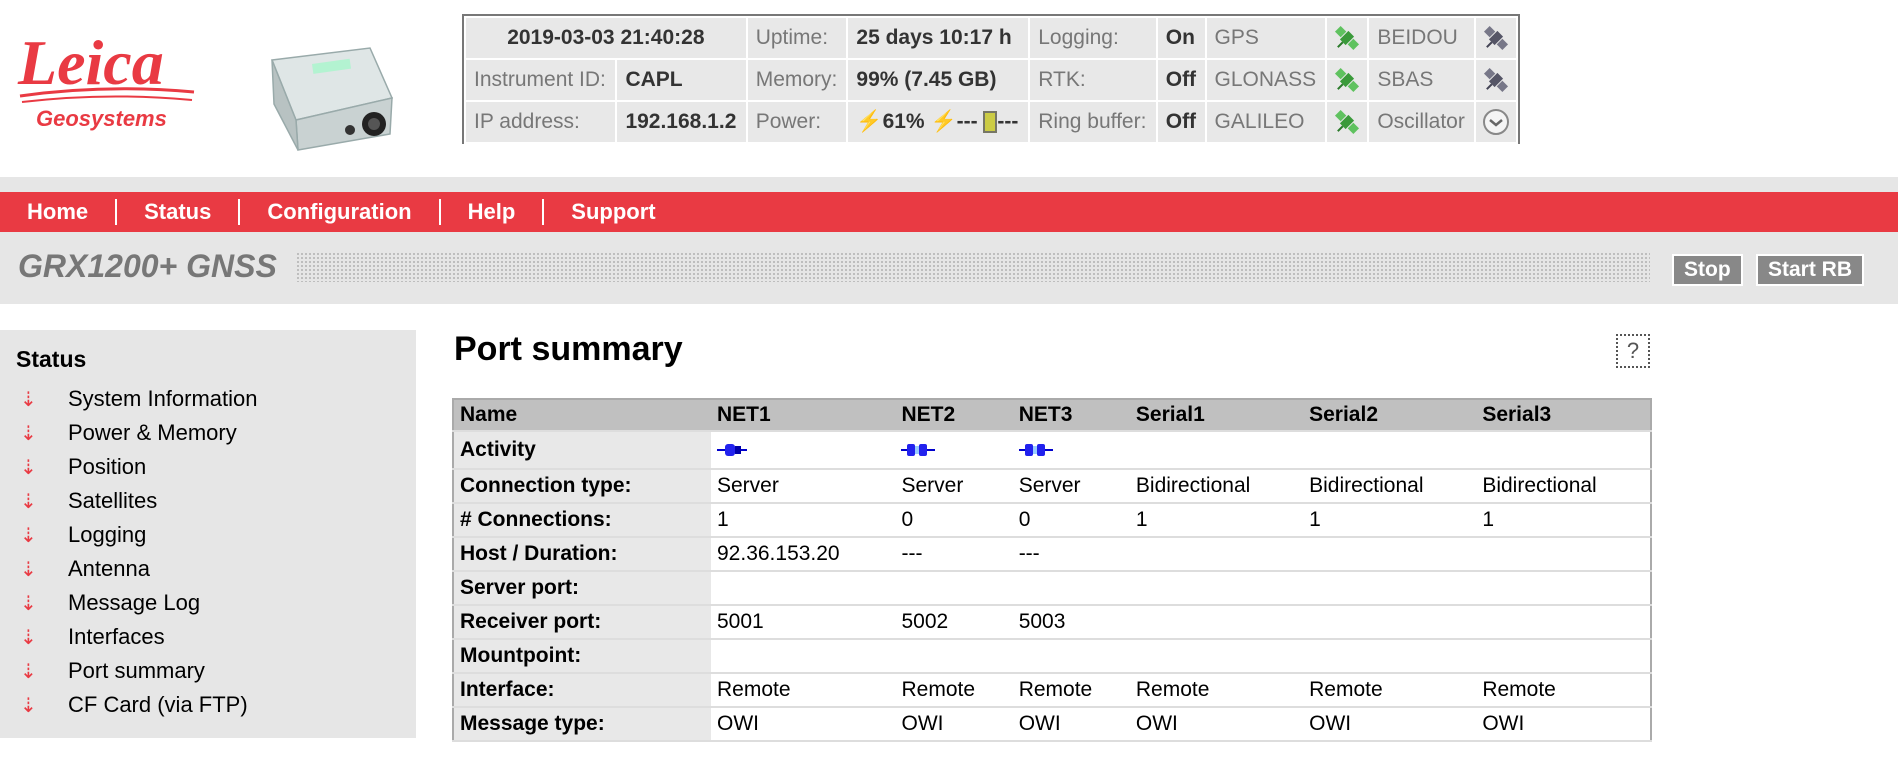  Describe the element at coordinates (803, 415) in the screenshot. I see `column-header: NET1` at that location.